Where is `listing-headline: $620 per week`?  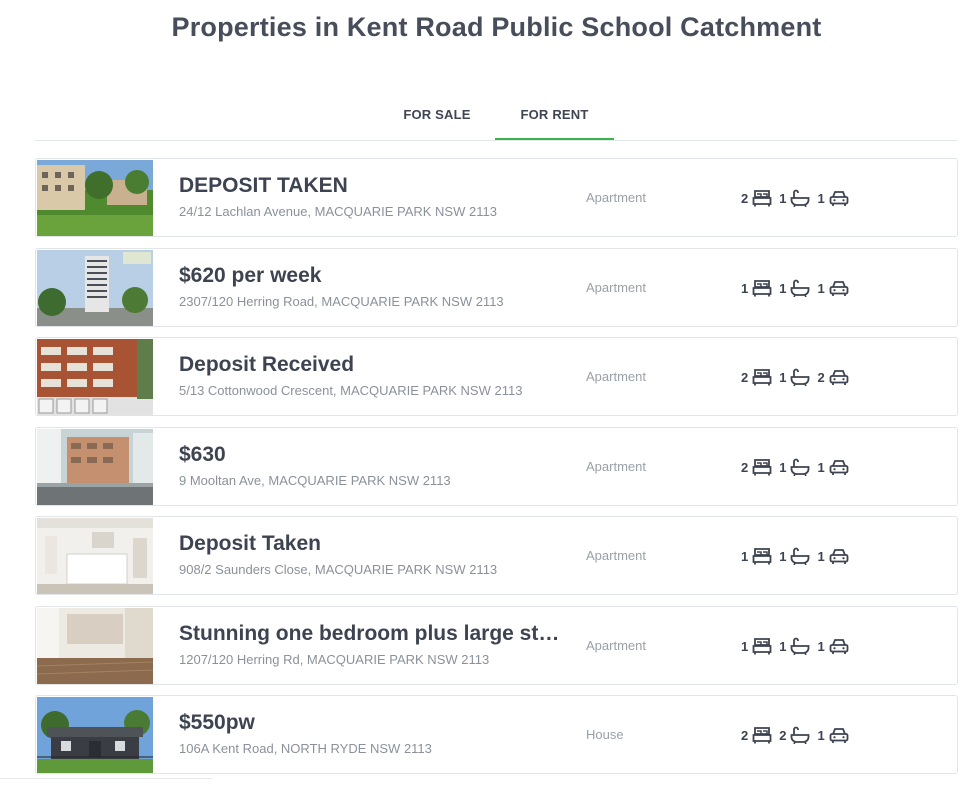
listing-headline: $620 per week is located at coordinates (250, 275).